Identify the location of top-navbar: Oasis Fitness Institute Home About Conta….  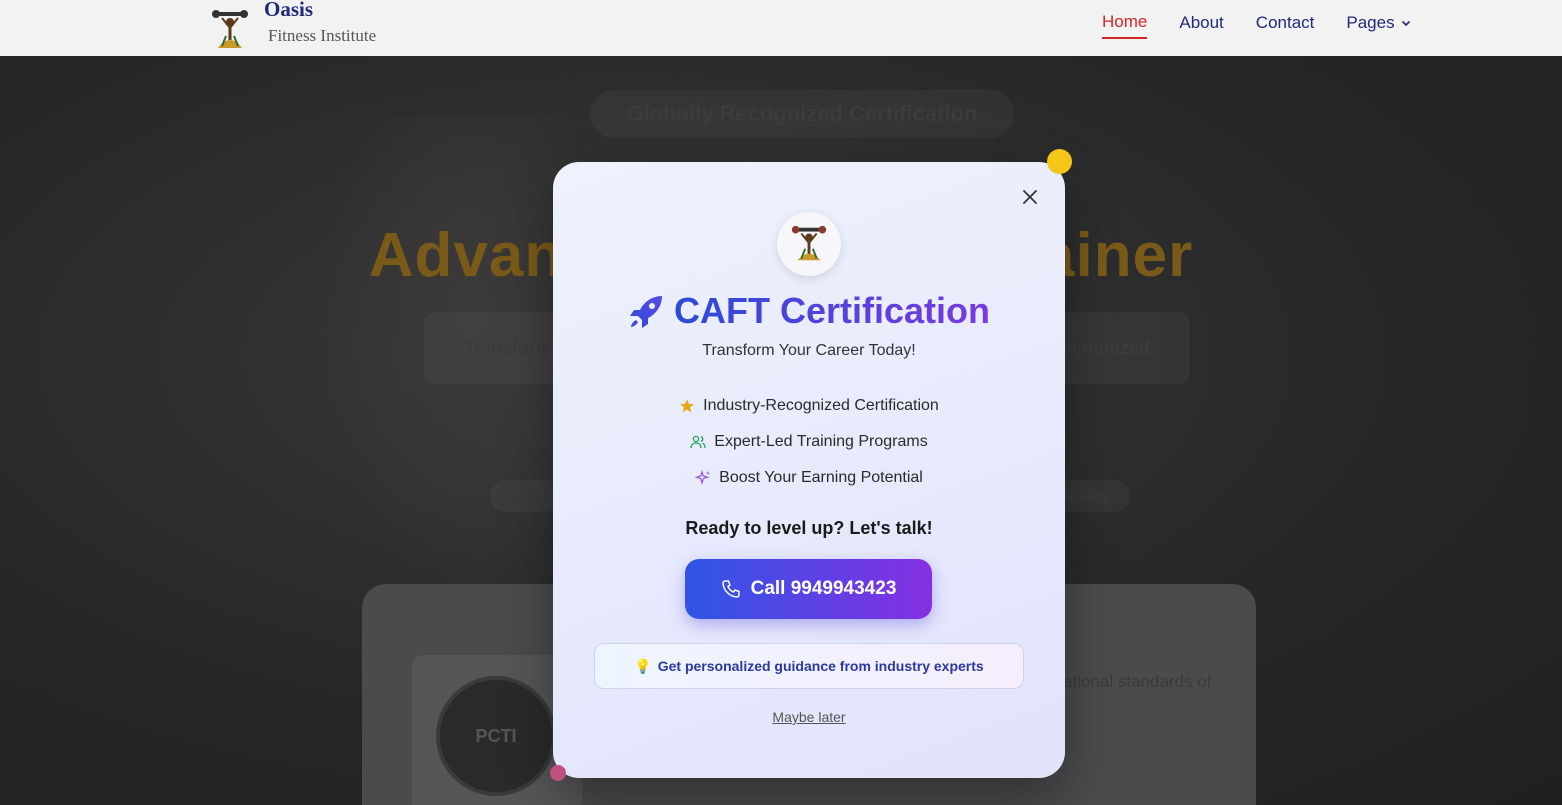
(781, 28).